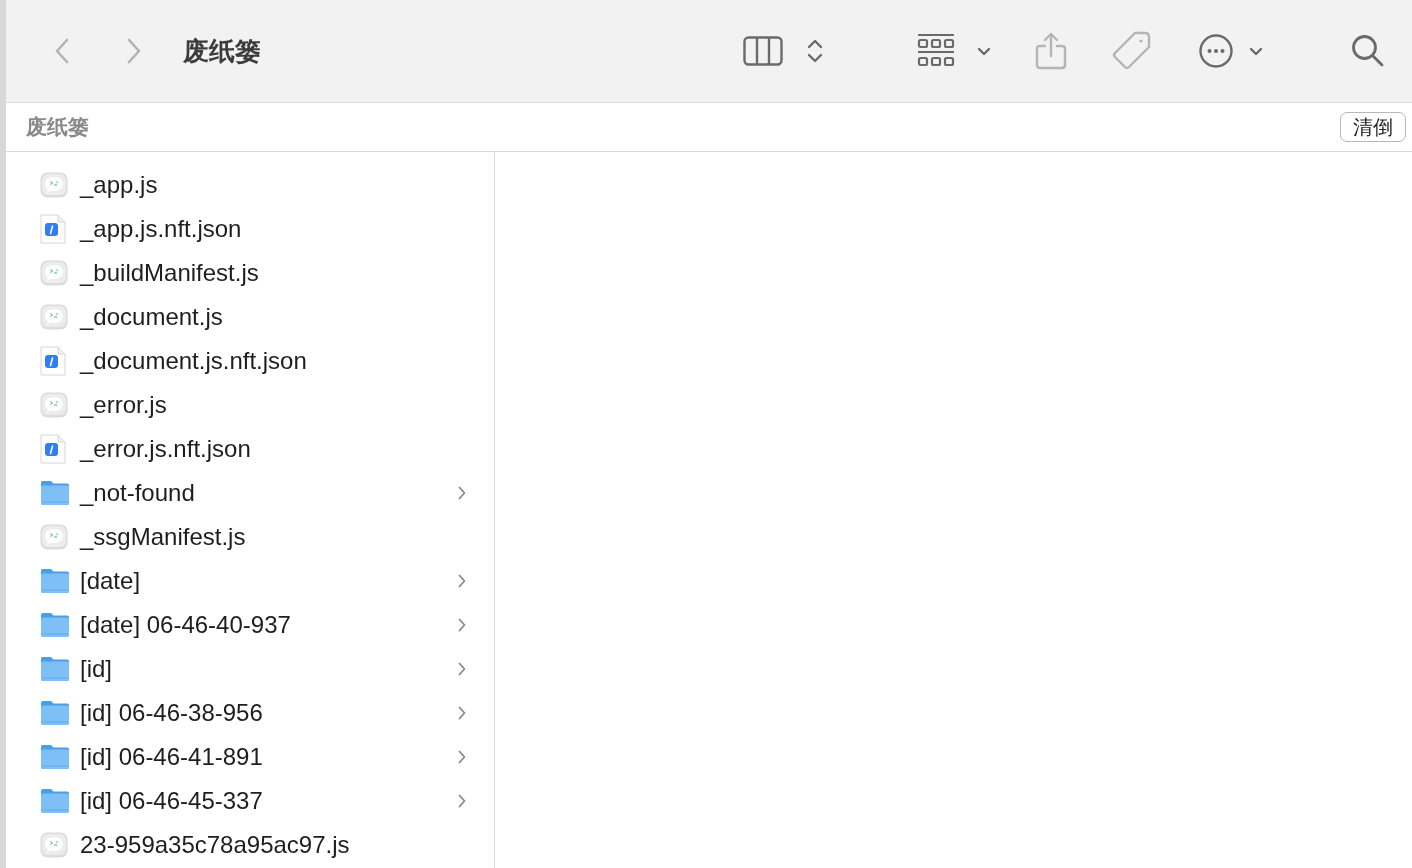  Describe the element at coordinates (763, 51) in the screenshot. I see `columns-icon` at that location.